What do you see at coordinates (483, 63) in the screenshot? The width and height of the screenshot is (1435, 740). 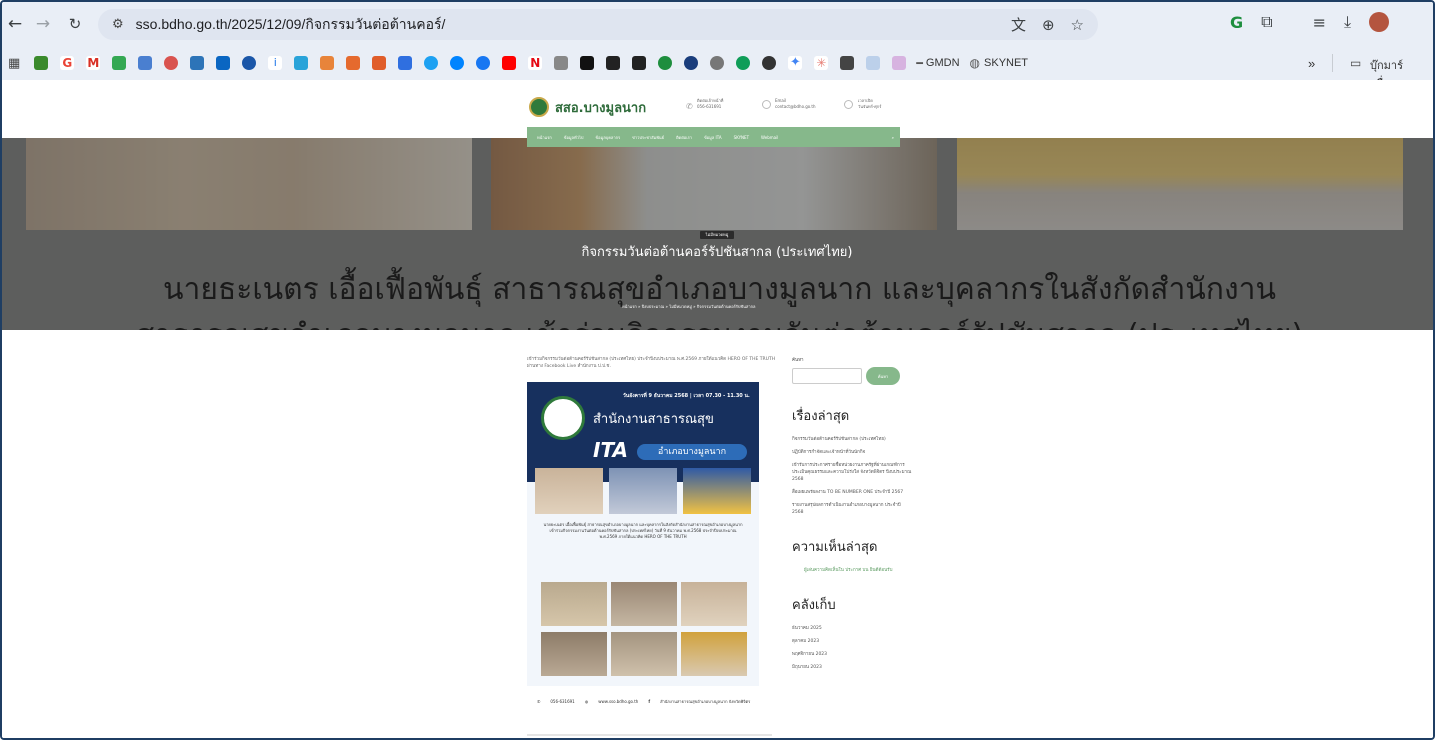 I see `facebook-icon` at bounding box center [483, 63].